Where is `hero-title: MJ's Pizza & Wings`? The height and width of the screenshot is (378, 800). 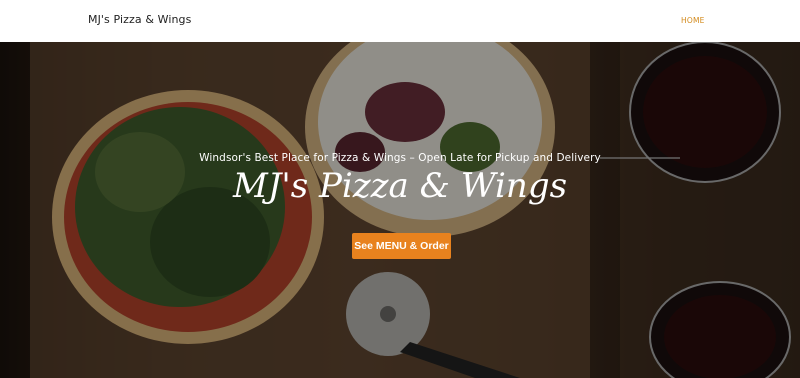
hero-title: MJ's Pizza & Wings is located at coordinates (400, 186).